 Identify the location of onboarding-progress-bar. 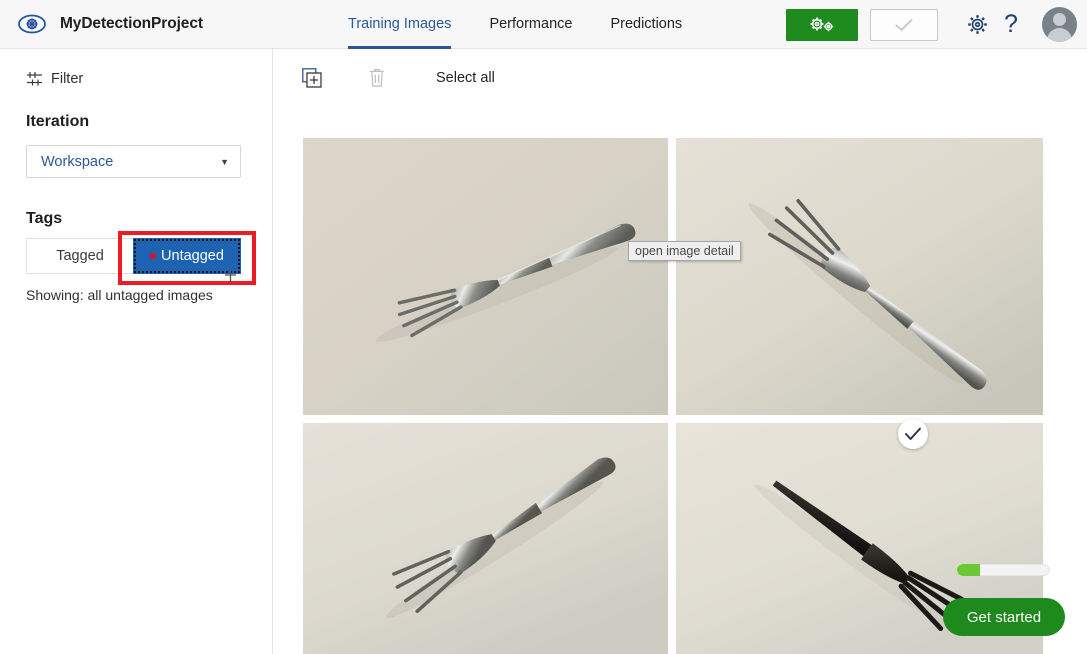
(1003, 570).